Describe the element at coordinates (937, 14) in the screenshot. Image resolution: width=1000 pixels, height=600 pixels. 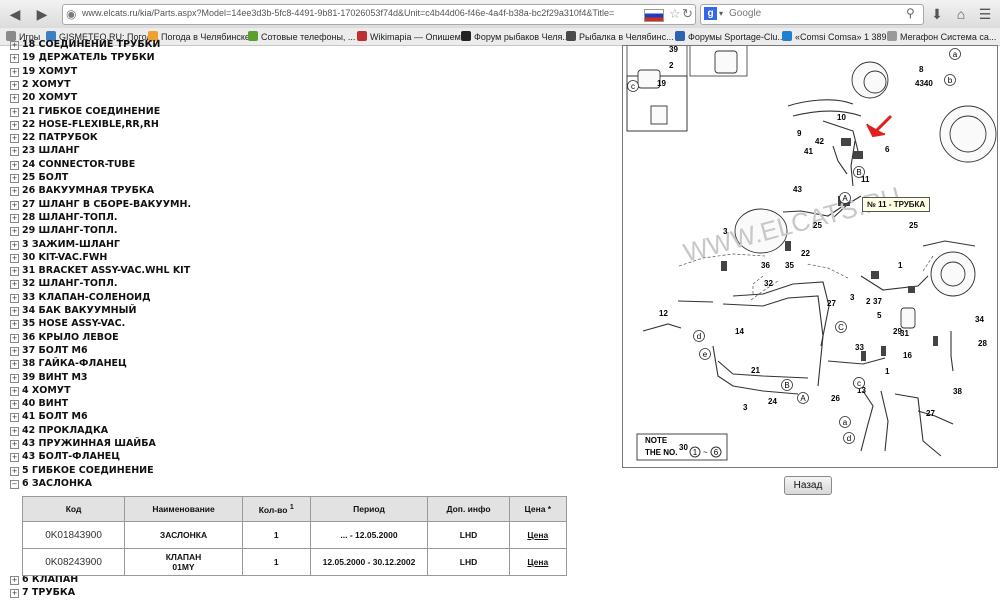
I see `download-icon: ⬇` at that location.